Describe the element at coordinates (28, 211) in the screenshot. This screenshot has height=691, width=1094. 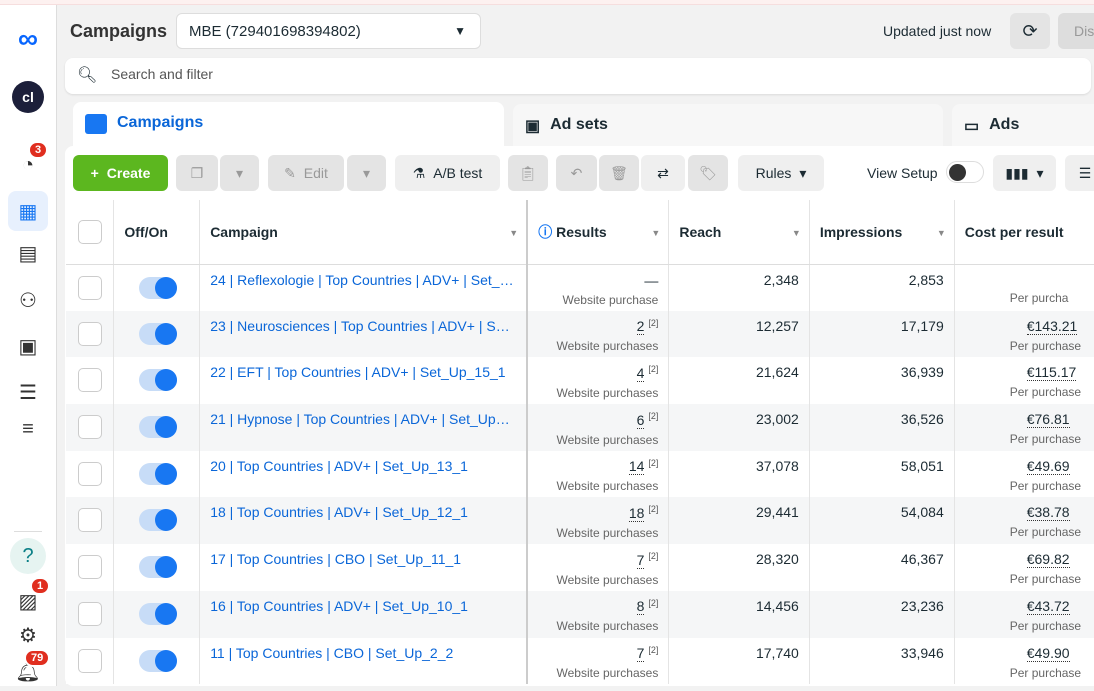
I see `campaigns-table-icon: ▦` at that location.